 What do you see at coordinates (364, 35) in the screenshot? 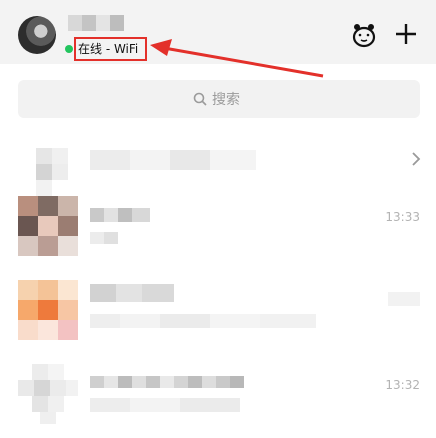
I see `paw-icon` at bounding box center [364, 35].